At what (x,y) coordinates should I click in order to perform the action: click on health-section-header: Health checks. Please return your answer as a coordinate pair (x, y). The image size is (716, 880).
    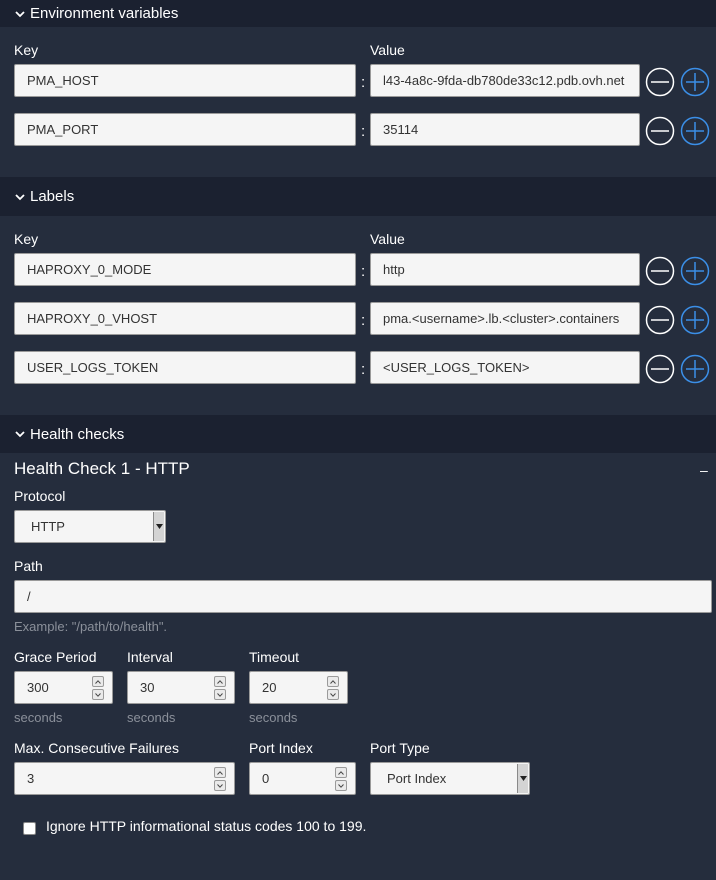
    Looking at the image, I should click on (358, 434).